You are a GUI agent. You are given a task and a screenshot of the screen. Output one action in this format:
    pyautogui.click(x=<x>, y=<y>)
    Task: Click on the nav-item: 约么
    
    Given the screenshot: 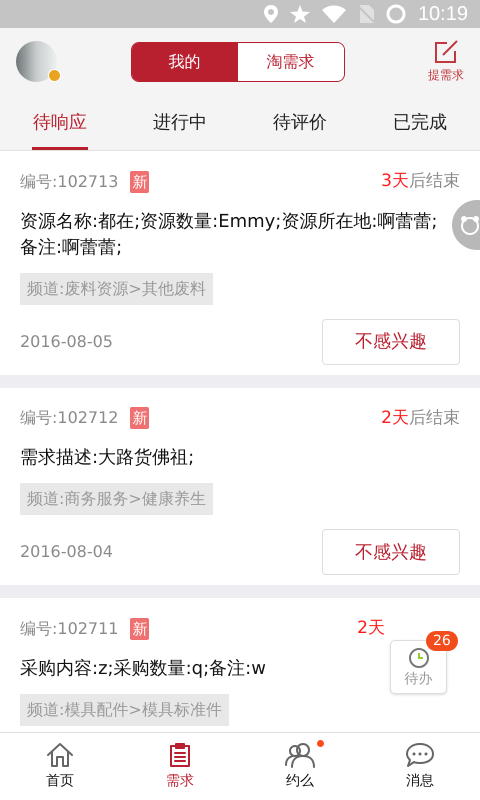 What is the action you would take?
    pyautogui.click(x=300, y=766)
    